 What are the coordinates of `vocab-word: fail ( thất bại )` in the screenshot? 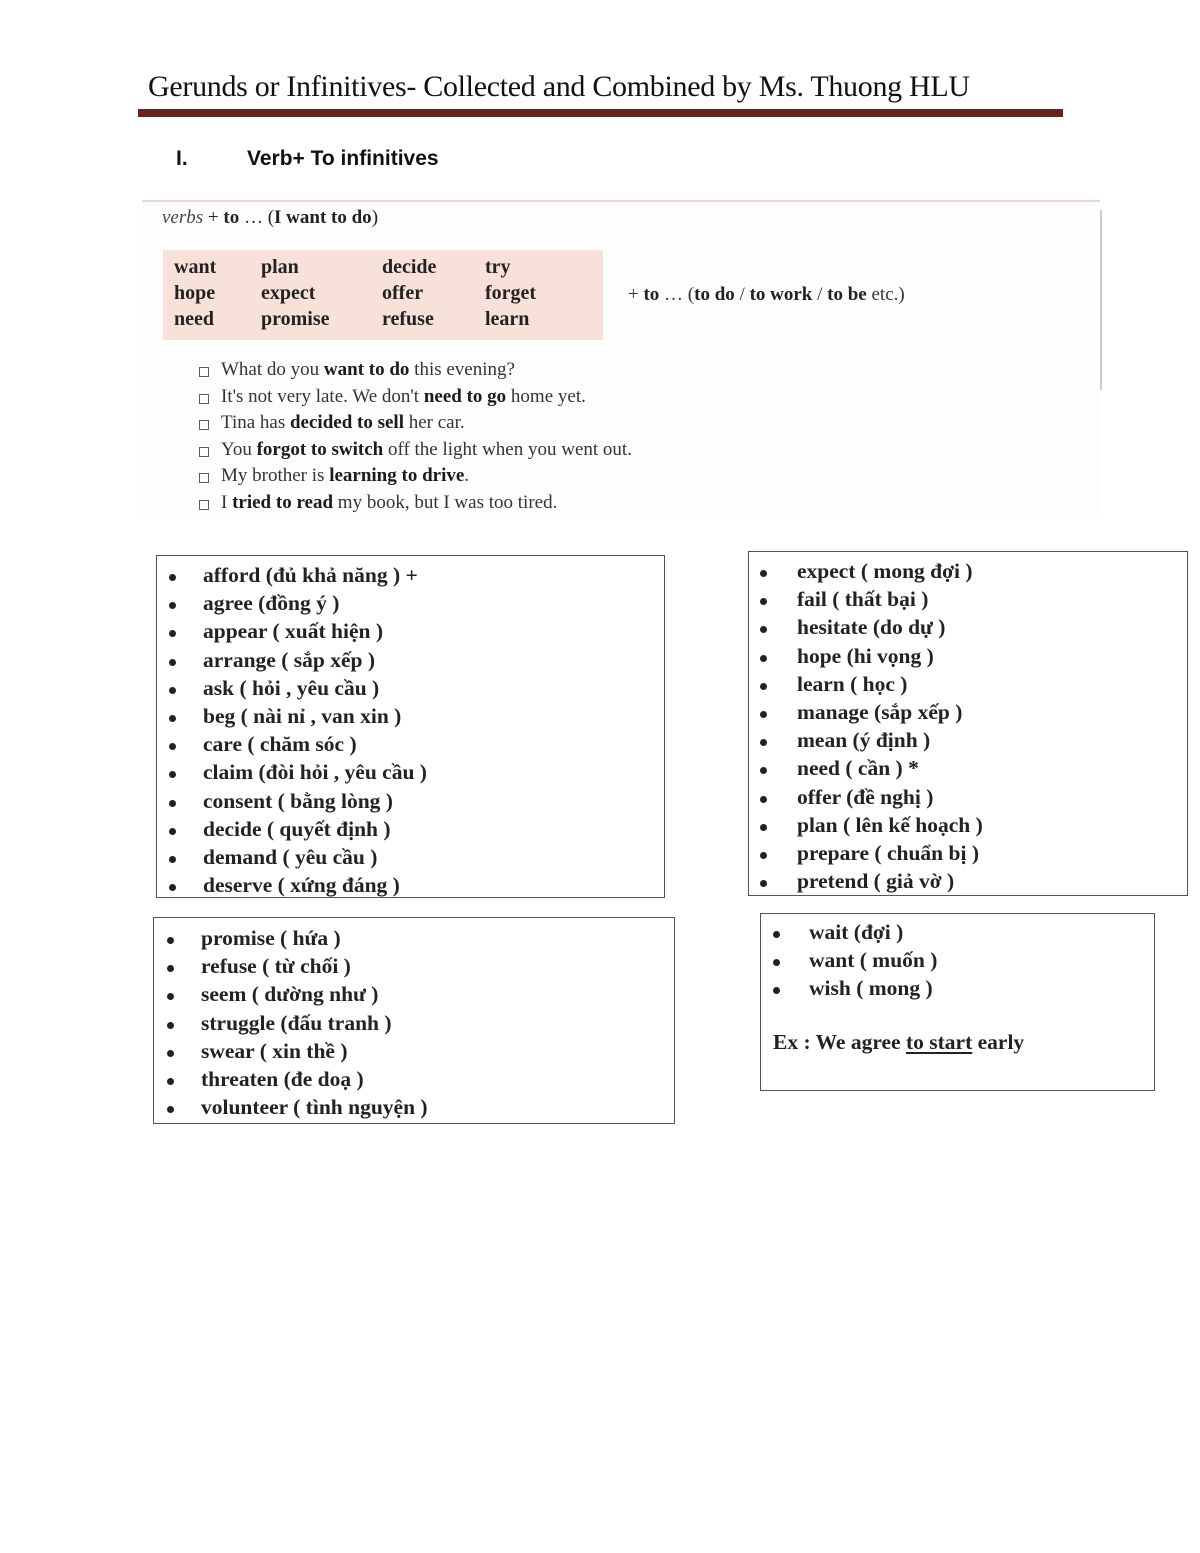 It's located at (863, 599).